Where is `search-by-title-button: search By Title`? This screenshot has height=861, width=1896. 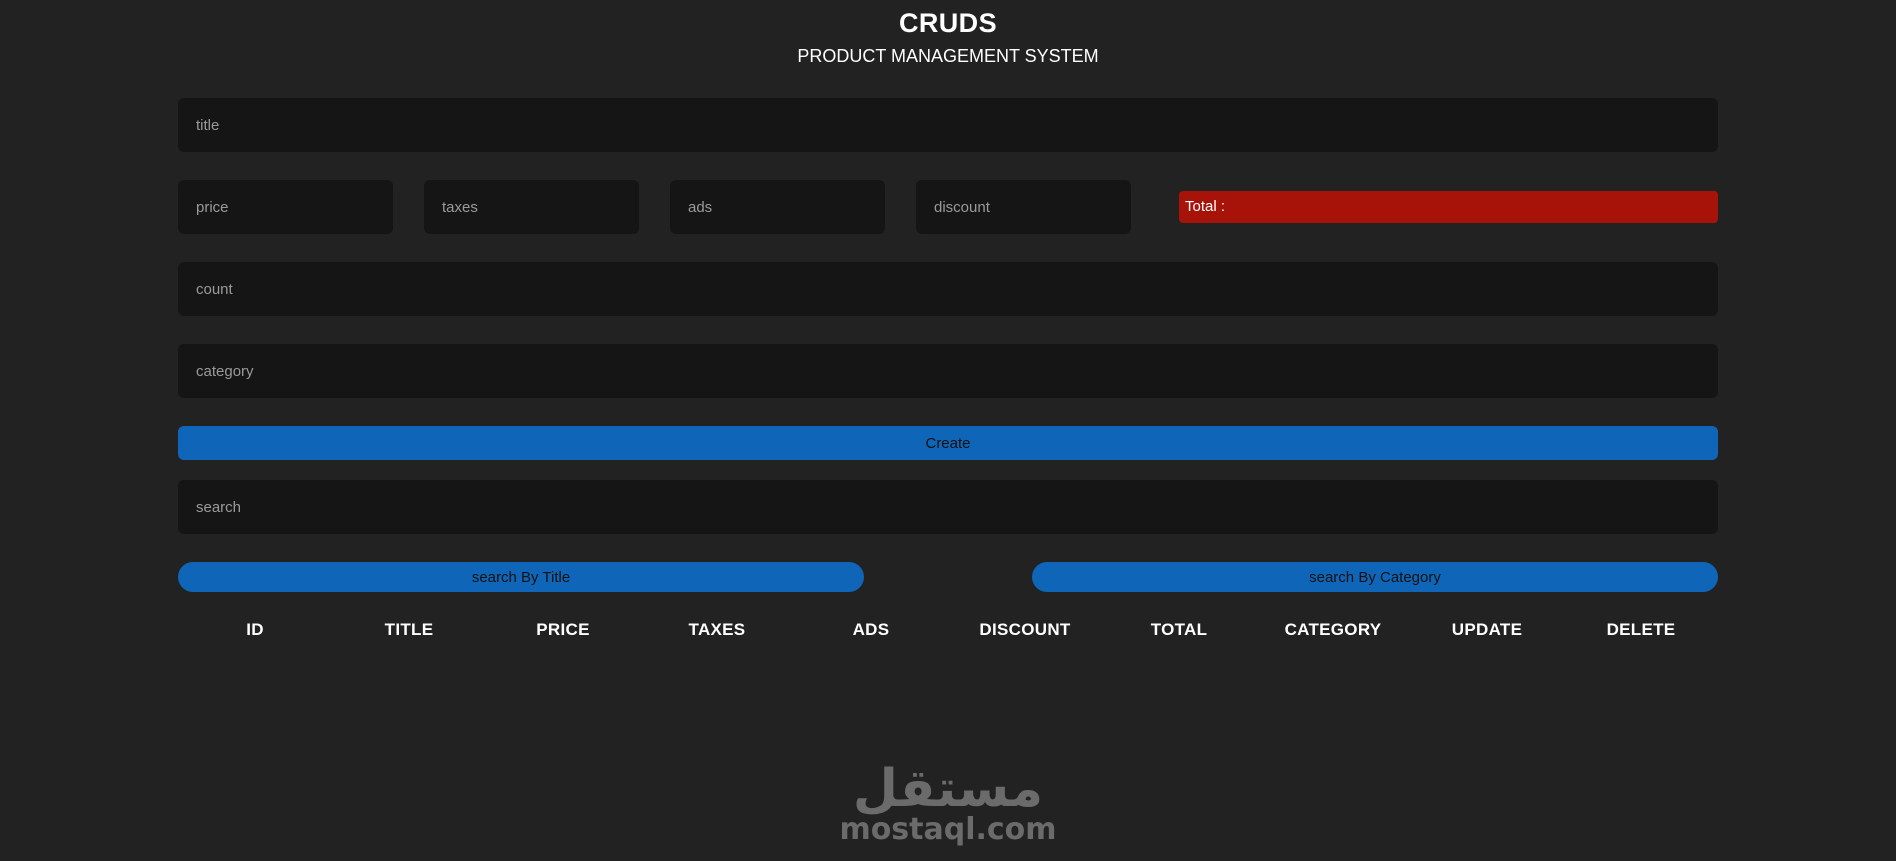 search-by-title-button: search By Title is located at coordinates (521, 577).